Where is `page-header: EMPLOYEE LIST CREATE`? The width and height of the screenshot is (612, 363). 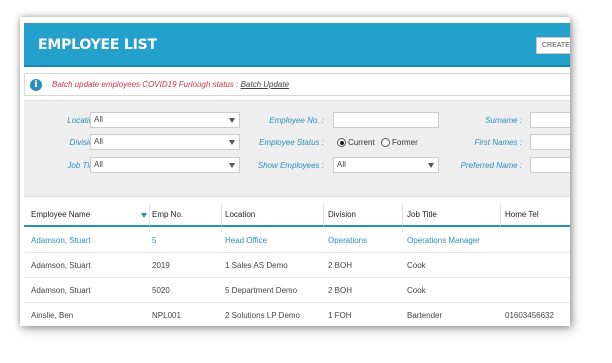
page-header: EMPLOYEE LIST CREATE is located at coordinates (297, 45).